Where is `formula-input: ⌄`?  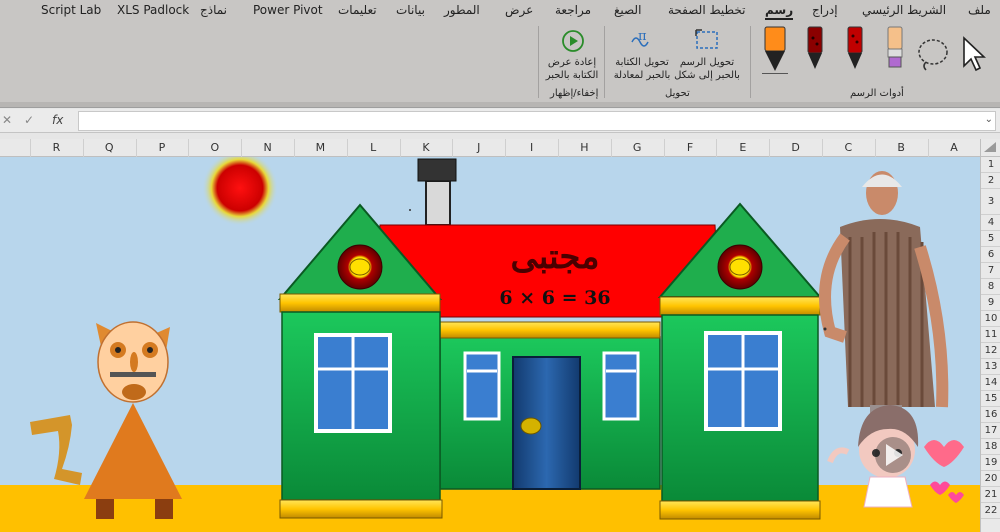
formula-input: ⌄ is located at coordinates (537, 121).